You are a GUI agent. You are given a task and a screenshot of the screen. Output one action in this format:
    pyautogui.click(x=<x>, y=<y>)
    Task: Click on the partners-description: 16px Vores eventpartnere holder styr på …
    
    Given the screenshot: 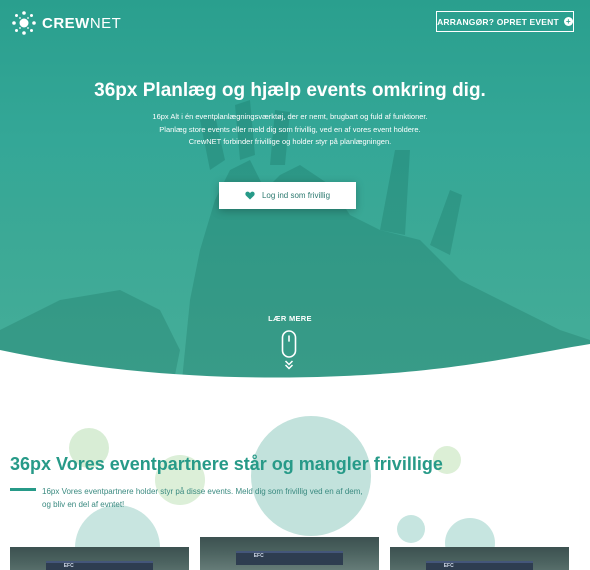 What is the action you would take?
    pyautogui.click(x=222, y=498)
    